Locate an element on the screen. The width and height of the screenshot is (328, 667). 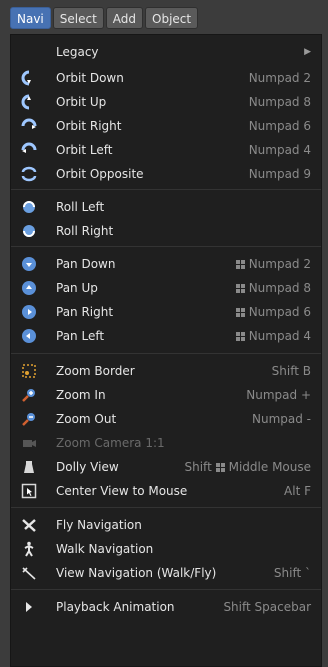
shortcut-modifier: Shift is located at coordinates (198, 467).